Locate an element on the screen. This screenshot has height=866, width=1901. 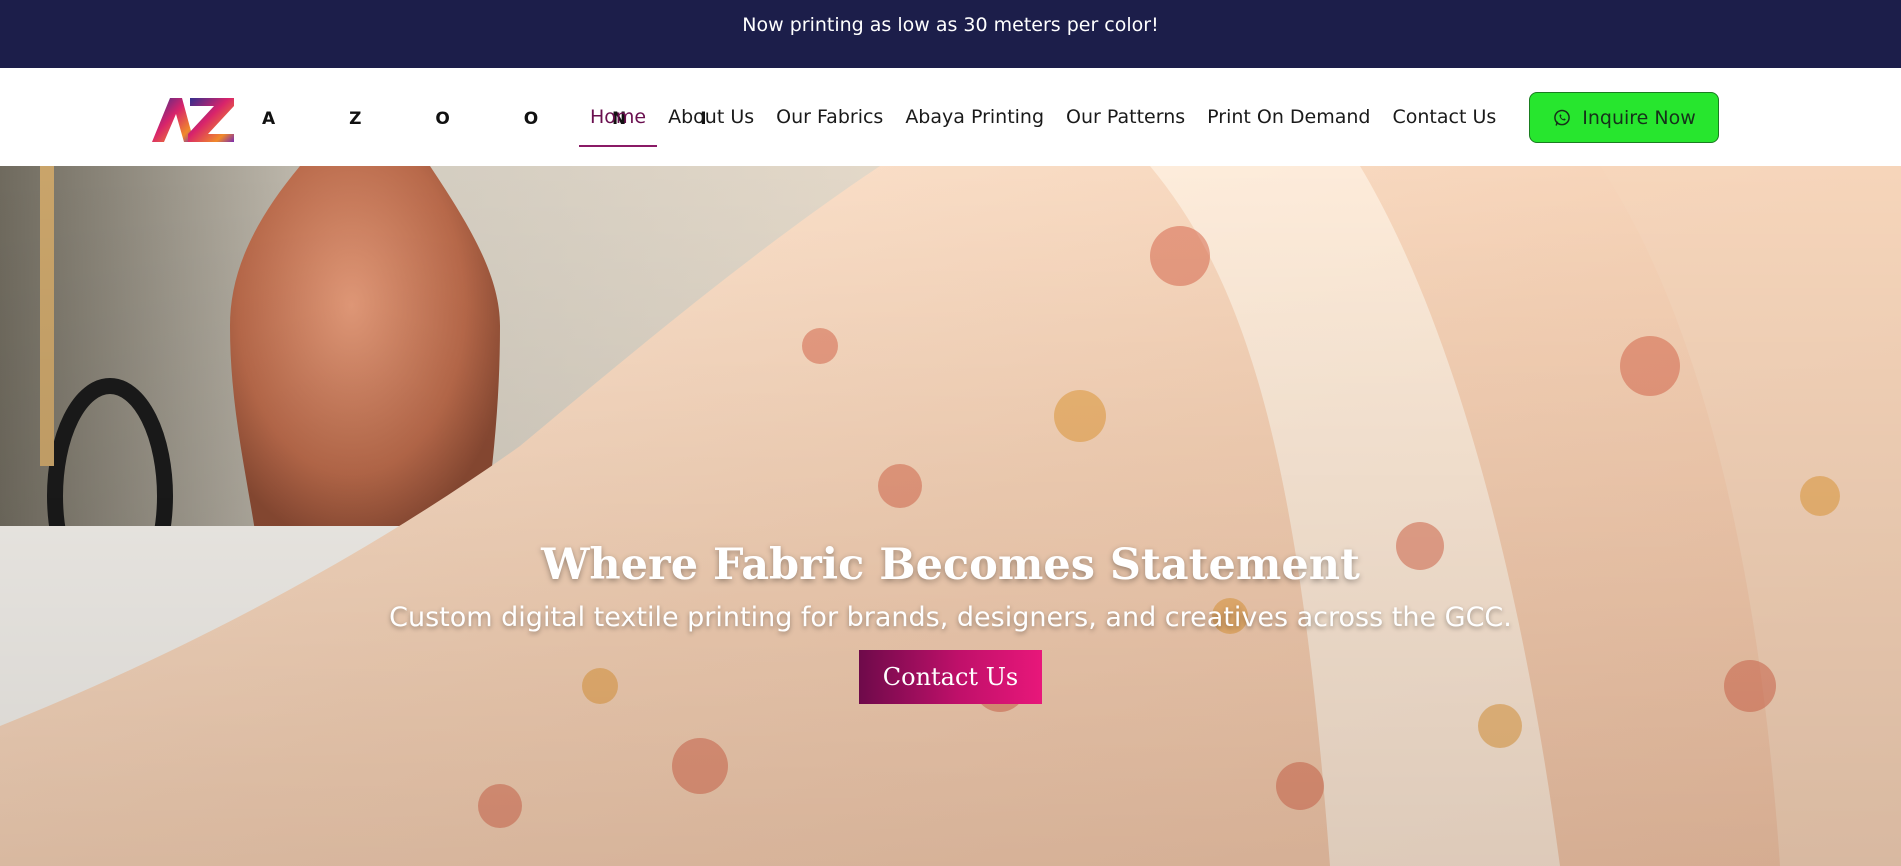
nav-item-about-us: About Us is located at coordinates (711, 117).